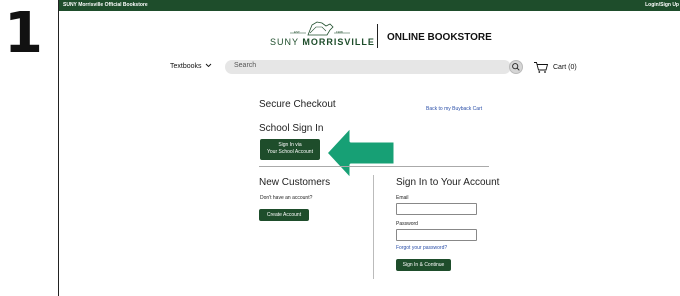 The height and width of the screenshot is (296, 680). I want to click on column-divider, so click(373, 227).